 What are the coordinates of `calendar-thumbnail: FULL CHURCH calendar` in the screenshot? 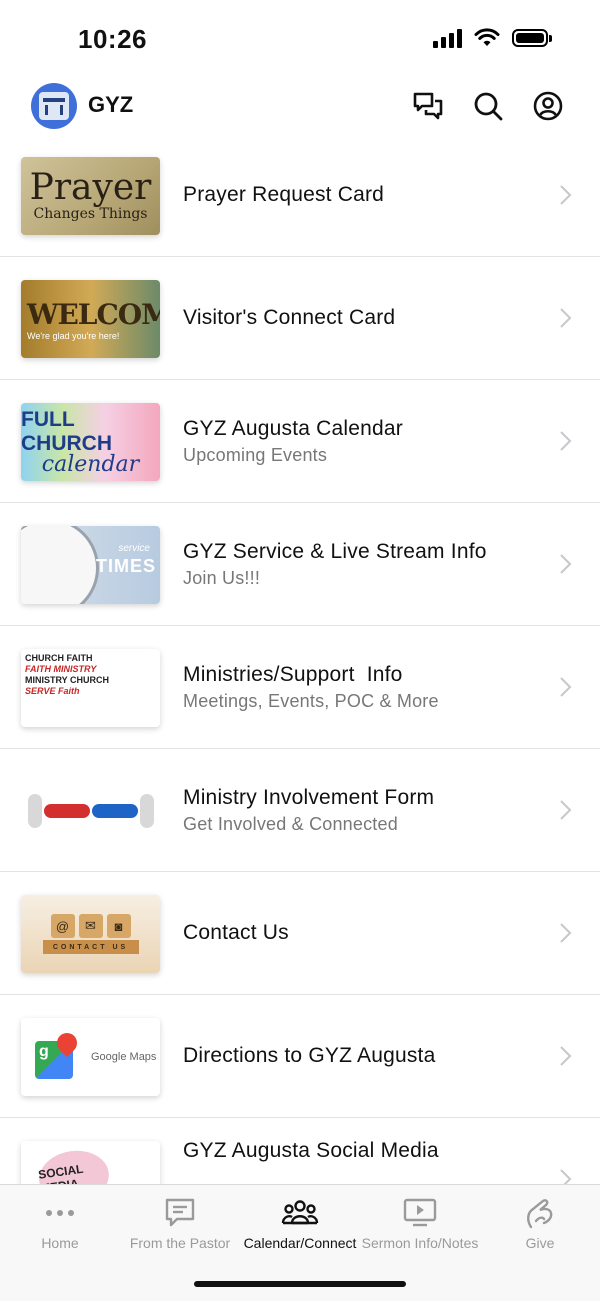 It's located at (90, 442).